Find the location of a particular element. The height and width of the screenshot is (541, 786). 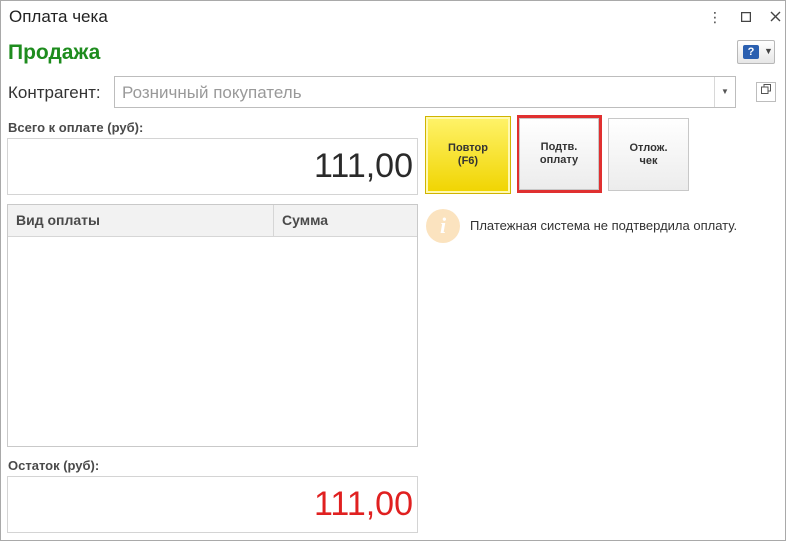

counterparty-field: ▼ is located at coordinates (425, 92).